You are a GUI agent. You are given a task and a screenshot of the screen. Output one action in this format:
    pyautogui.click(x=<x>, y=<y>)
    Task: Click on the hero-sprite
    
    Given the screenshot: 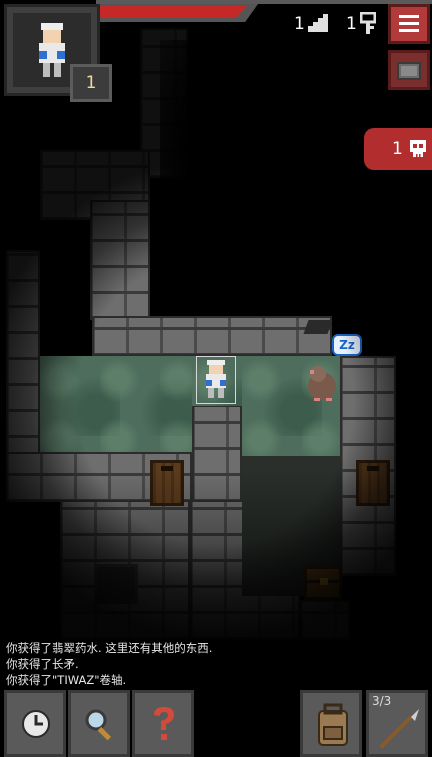 What is the action you would take?
    pyautogui.click(x=216, y=380)
    